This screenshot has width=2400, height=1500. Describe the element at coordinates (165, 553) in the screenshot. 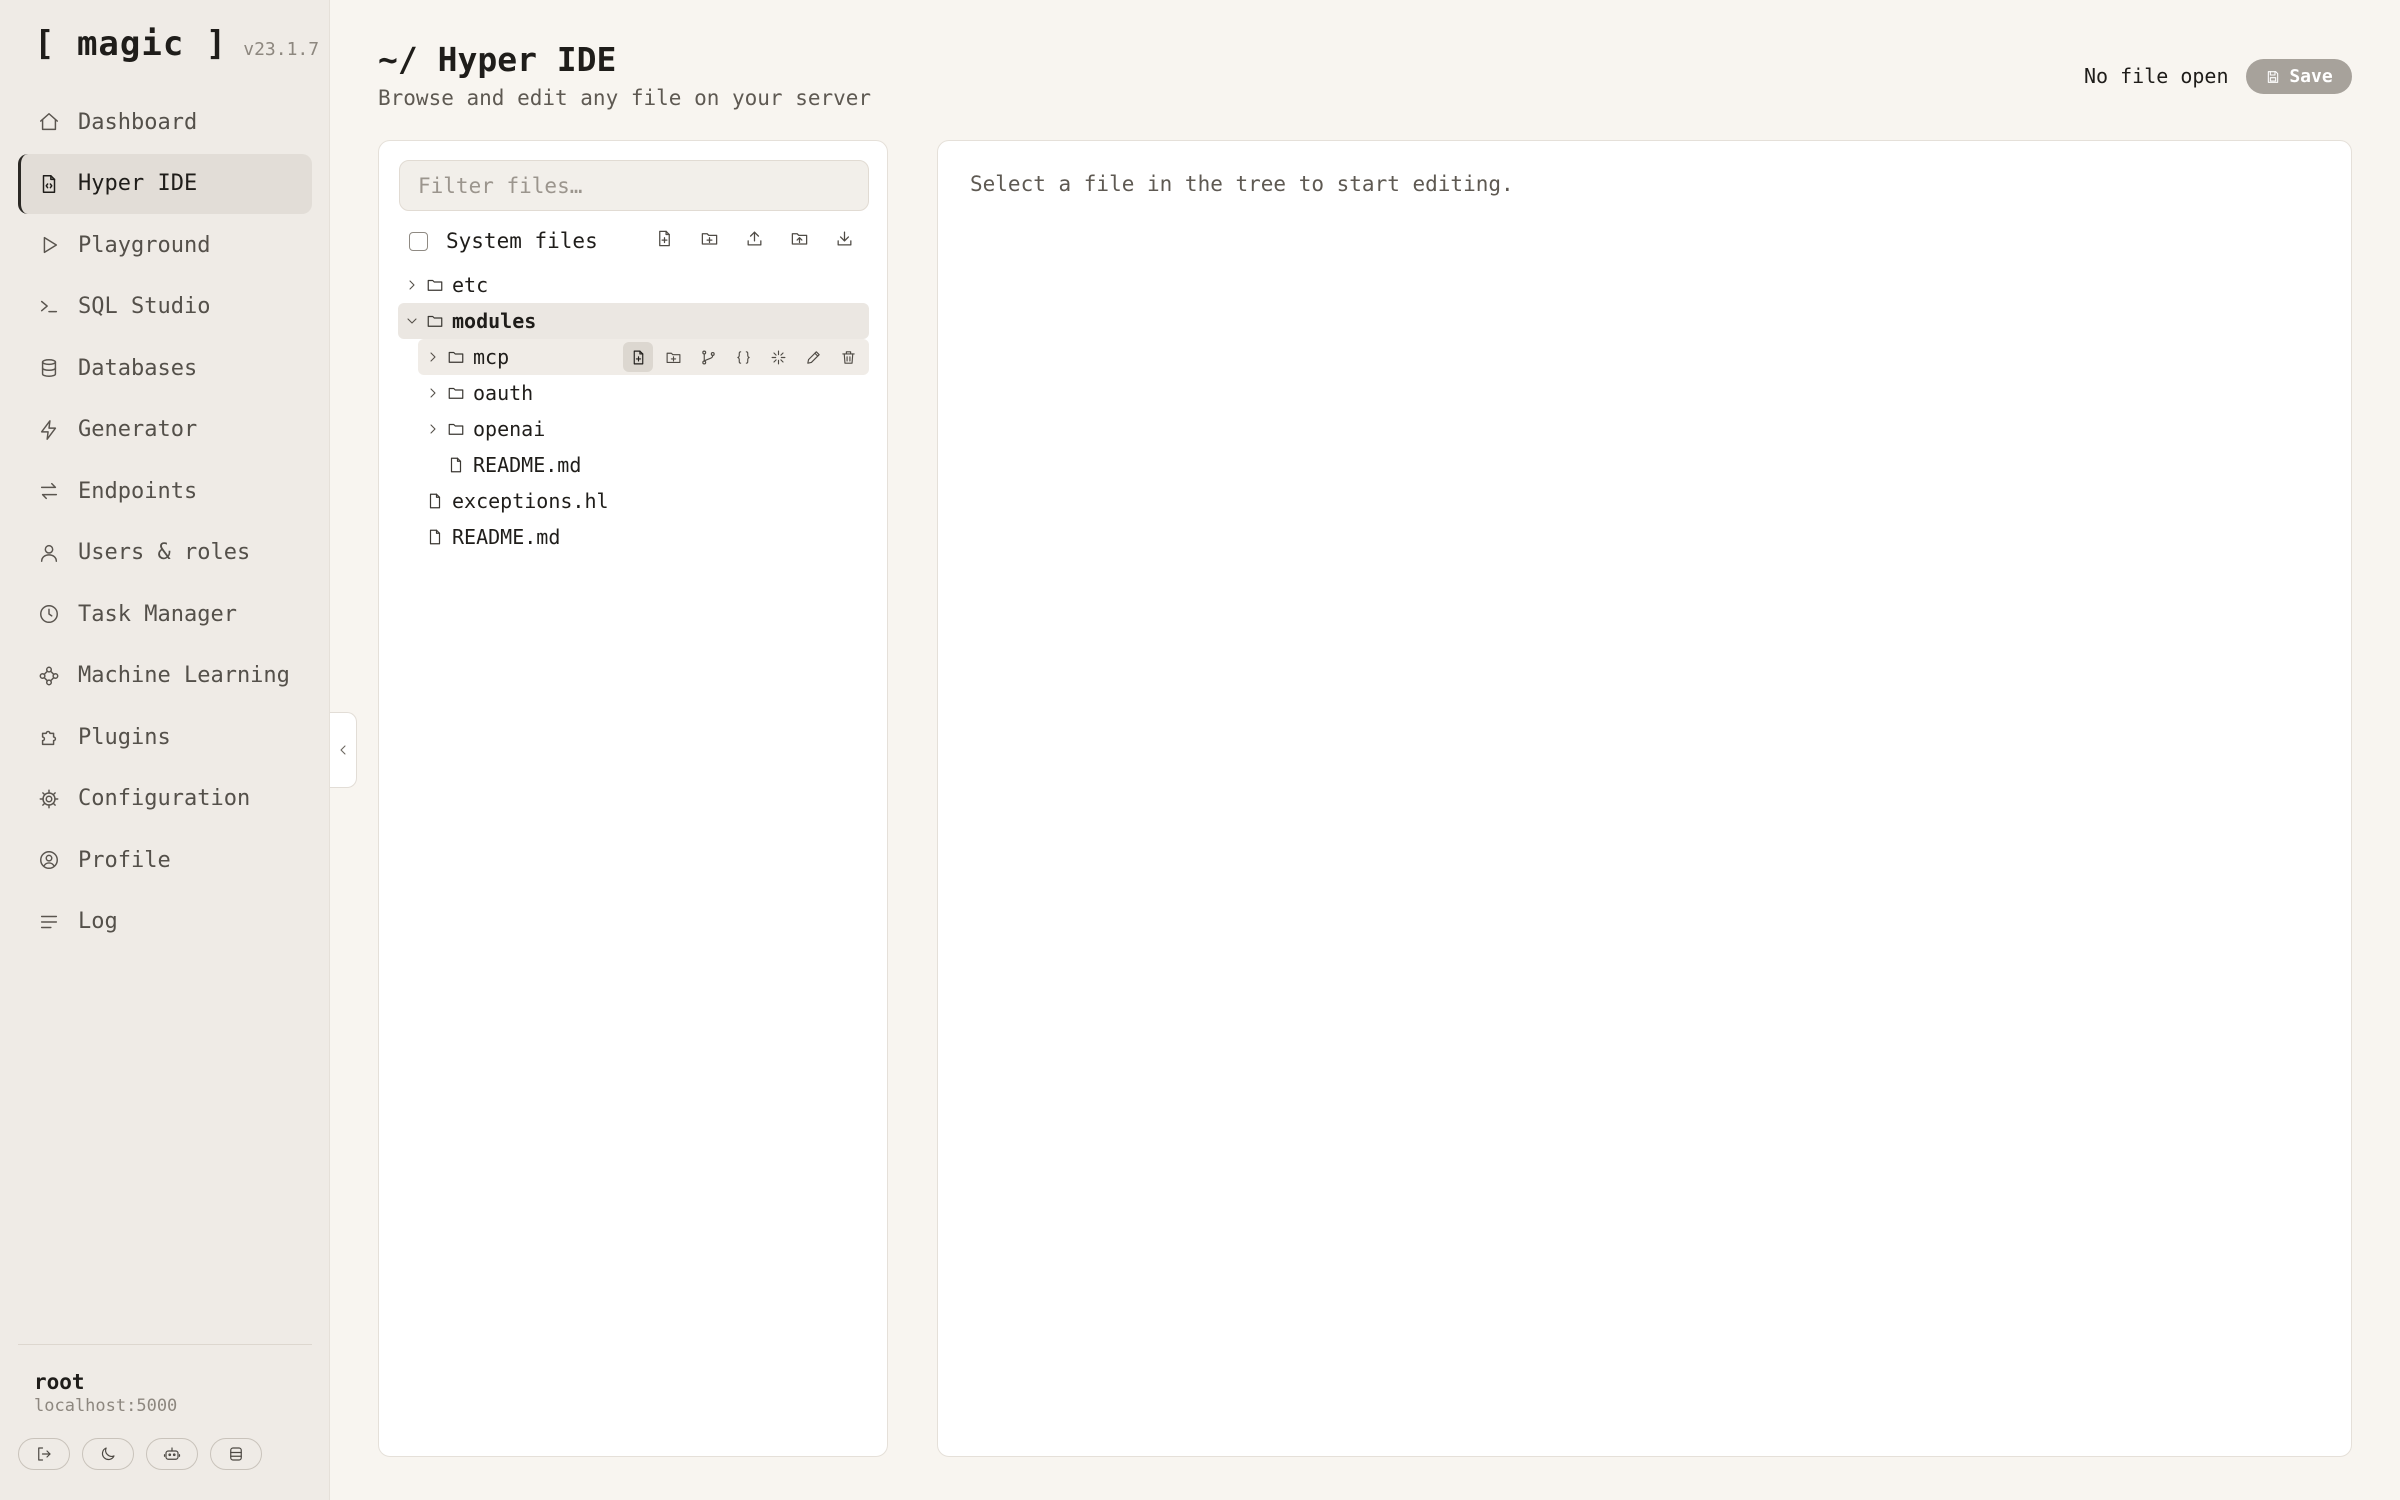

I see `sidebar-item-users-roles: Users & roles` at that location.